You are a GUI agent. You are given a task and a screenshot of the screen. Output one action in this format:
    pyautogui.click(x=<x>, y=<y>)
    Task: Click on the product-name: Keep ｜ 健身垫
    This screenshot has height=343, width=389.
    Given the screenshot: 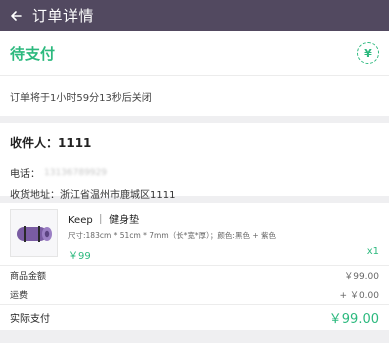 What is the action you would take?
    pyautogui.click(x=104, y=220)
    